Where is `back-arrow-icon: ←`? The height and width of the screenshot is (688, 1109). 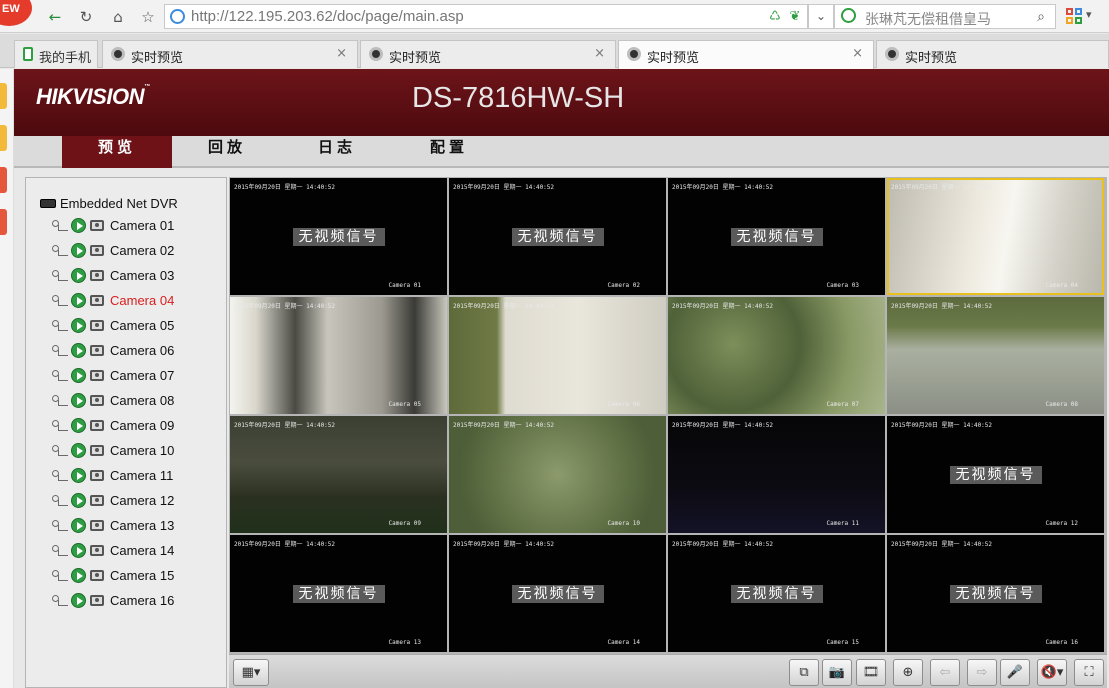 back-arrow-icon: ← is located at coordinates (55, 17).